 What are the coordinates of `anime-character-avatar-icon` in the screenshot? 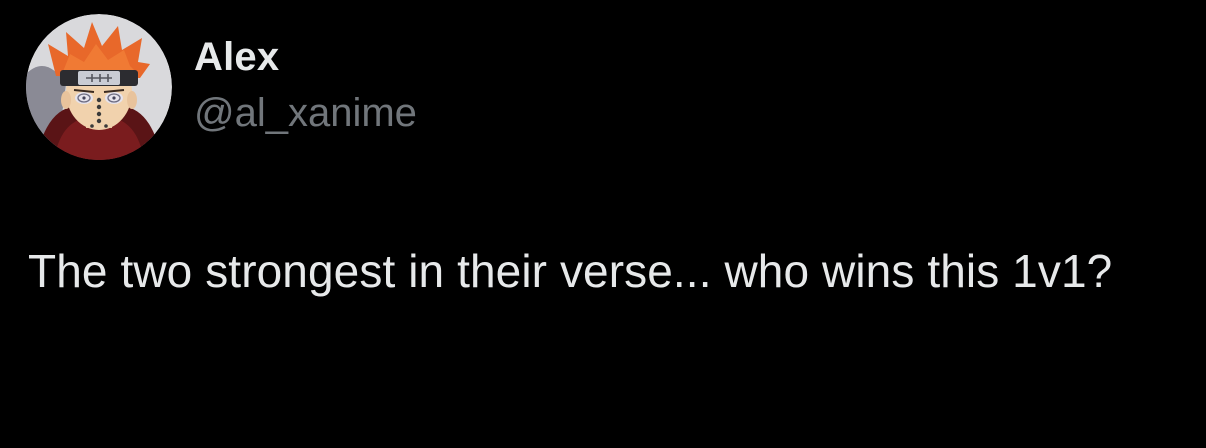 It's located at (99, 87).